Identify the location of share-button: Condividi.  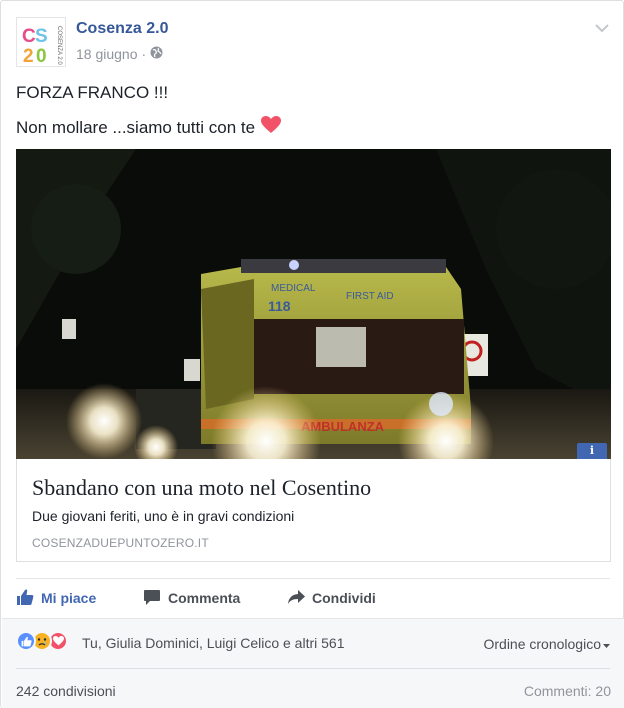
(331, 598).